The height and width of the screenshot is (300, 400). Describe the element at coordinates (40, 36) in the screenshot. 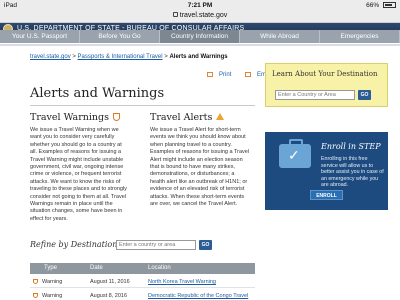

I see `nav-item-passport: Your U.S. Passport` at that location.